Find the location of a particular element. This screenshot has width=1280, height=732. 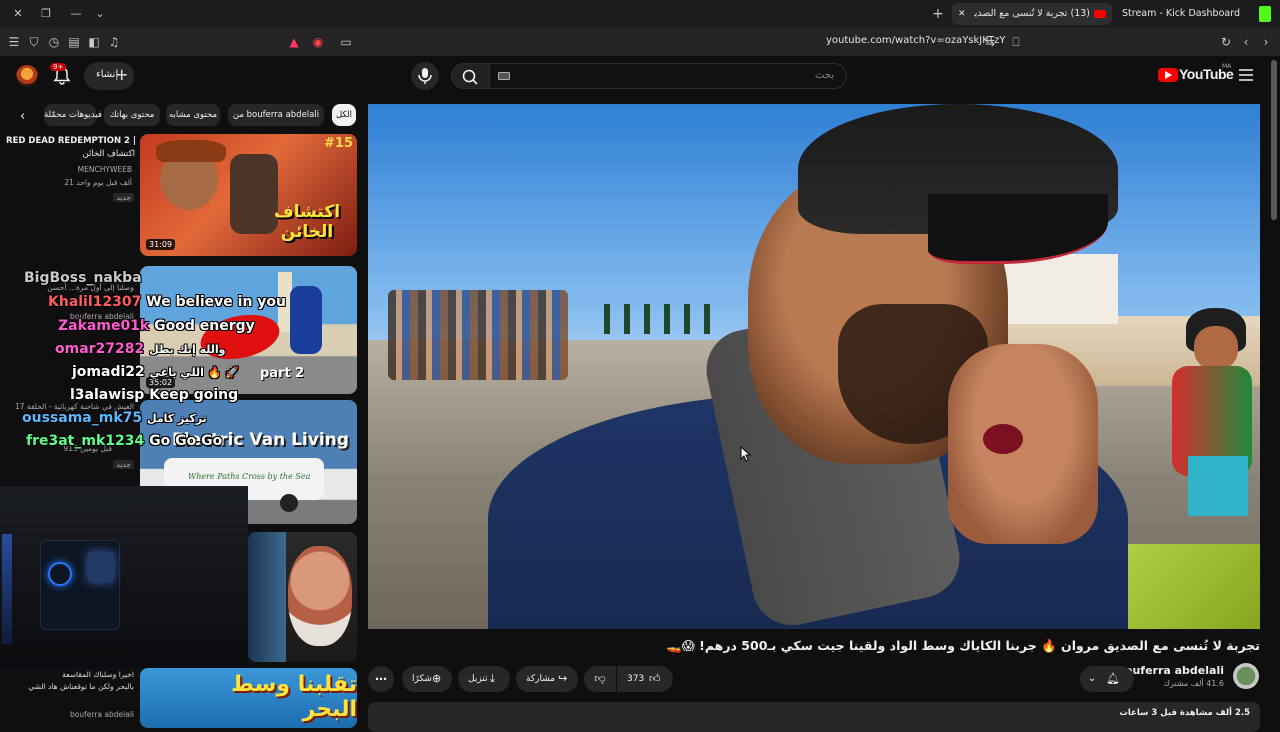

chip-yours: محتوى بهاتك is located at coordinates (132, 115).